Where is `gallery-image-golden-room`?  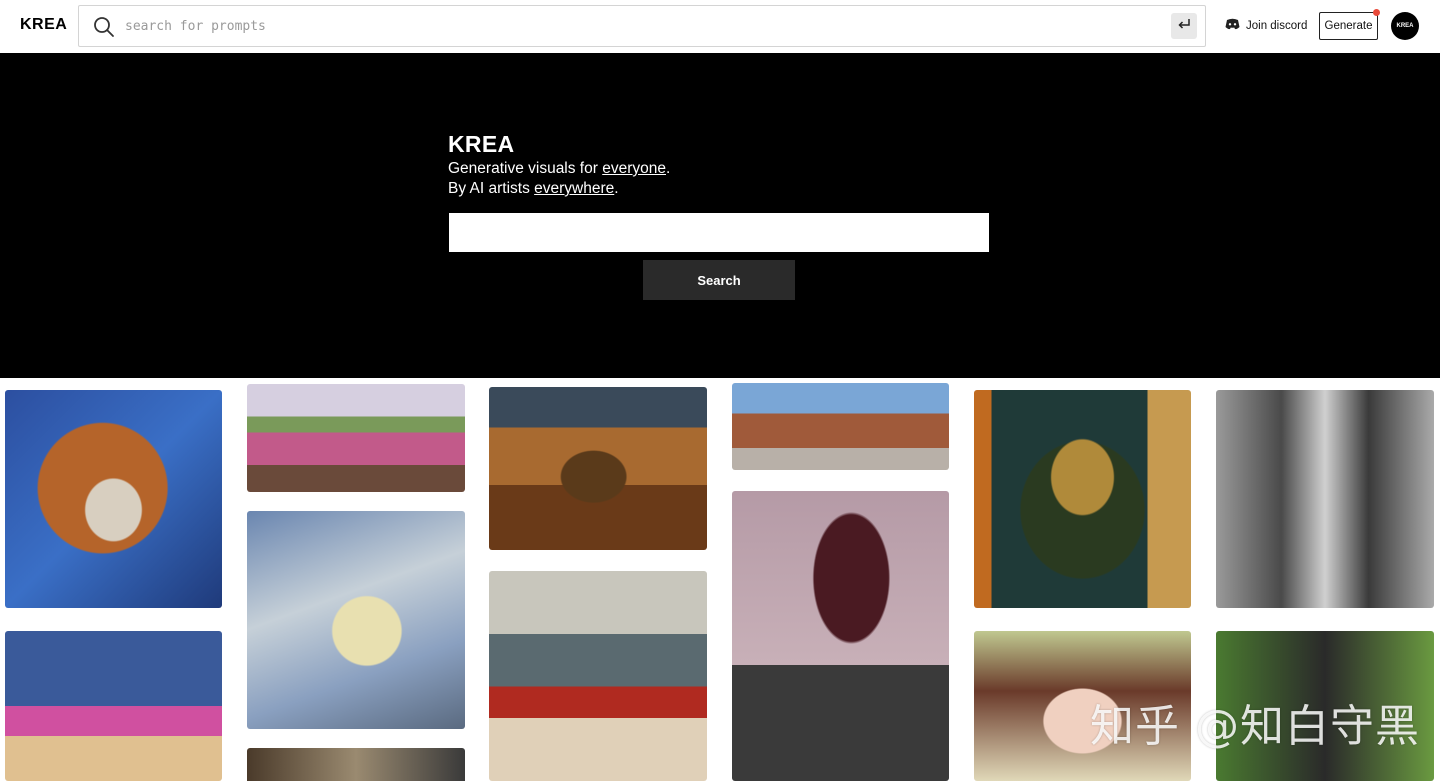 gallery-image-golden-room is located at coordinates (356, 620).